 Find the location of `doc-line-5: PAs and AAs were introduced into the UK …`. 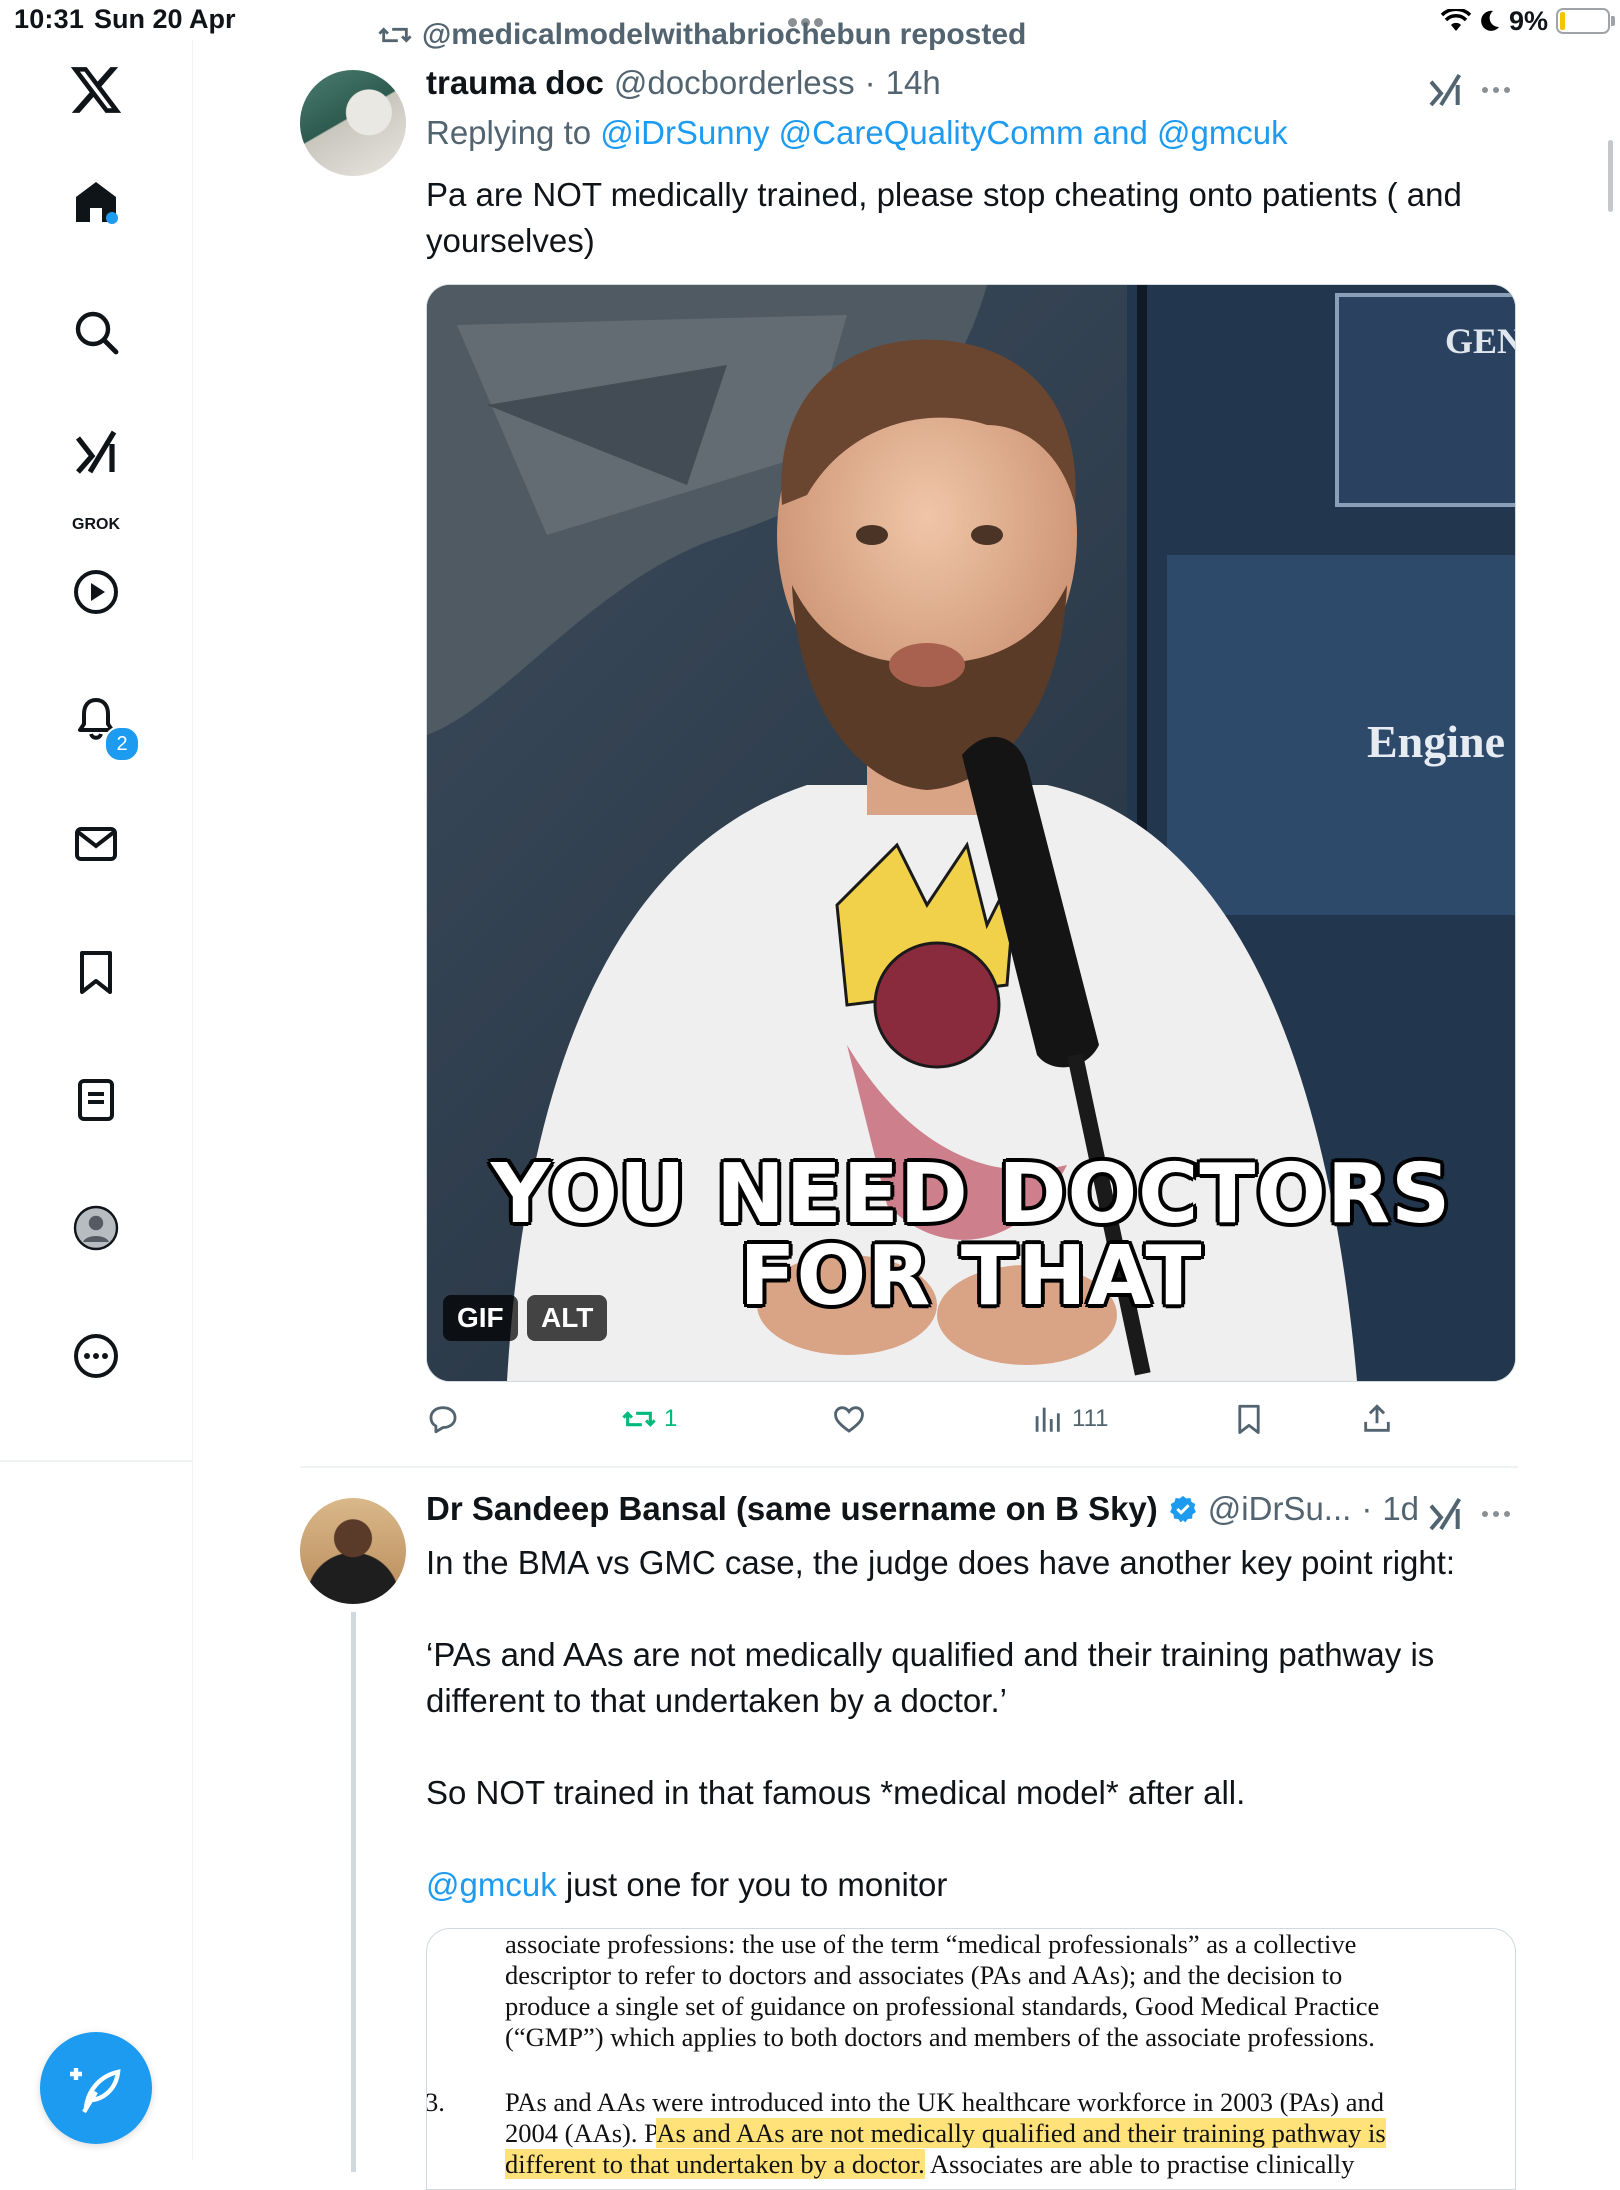

doc-line-5: PAs and AAs were introduced into the UK … is located at coordinates (944, 2102).